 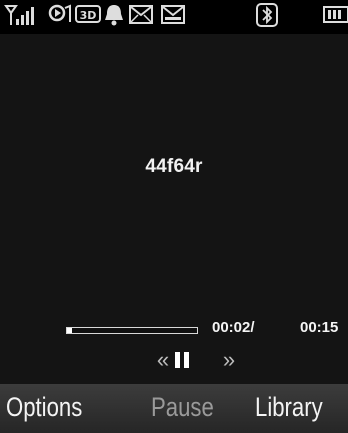 I want to click on softkey-bar: Options Pause Library, so click(x=174, y=408).